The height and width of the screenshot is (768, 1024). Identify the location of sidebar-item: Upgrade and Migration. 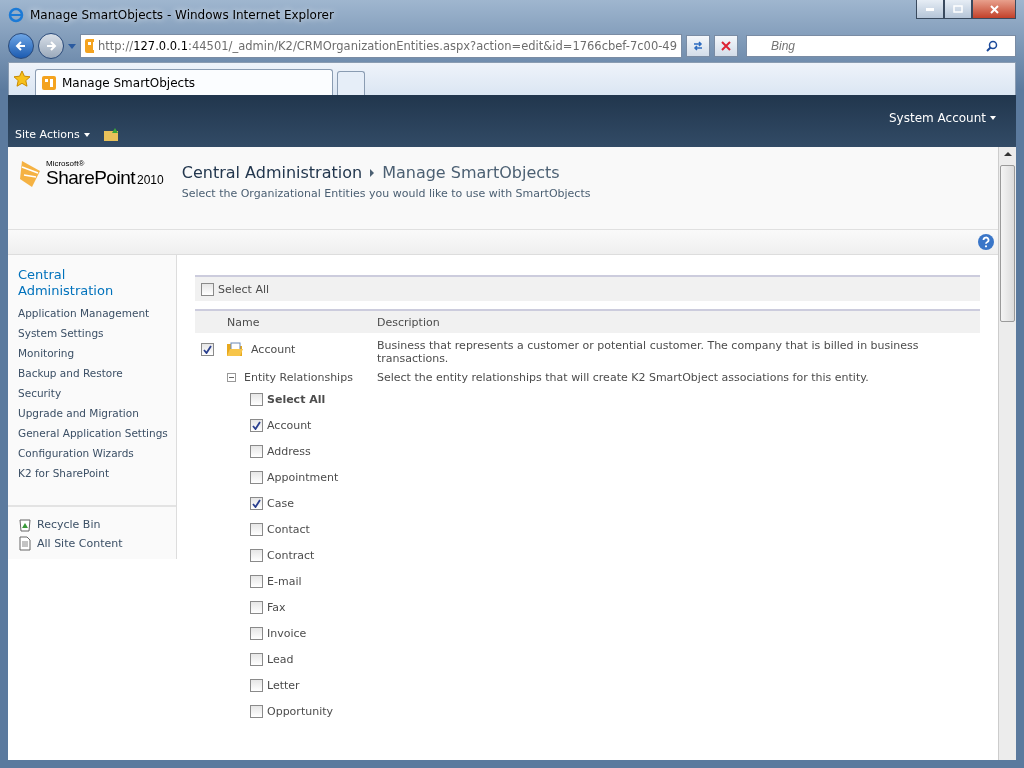
(92, 413).